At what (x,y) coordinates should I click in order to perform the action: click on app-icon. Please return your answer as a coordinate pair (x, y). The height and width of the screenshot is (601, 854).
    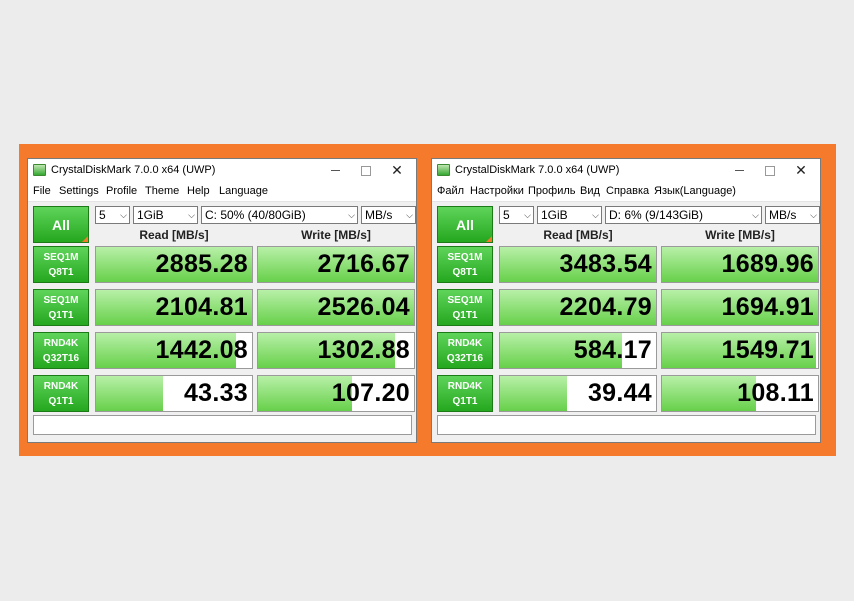
    Looking at the image, I should click on (443, 170).